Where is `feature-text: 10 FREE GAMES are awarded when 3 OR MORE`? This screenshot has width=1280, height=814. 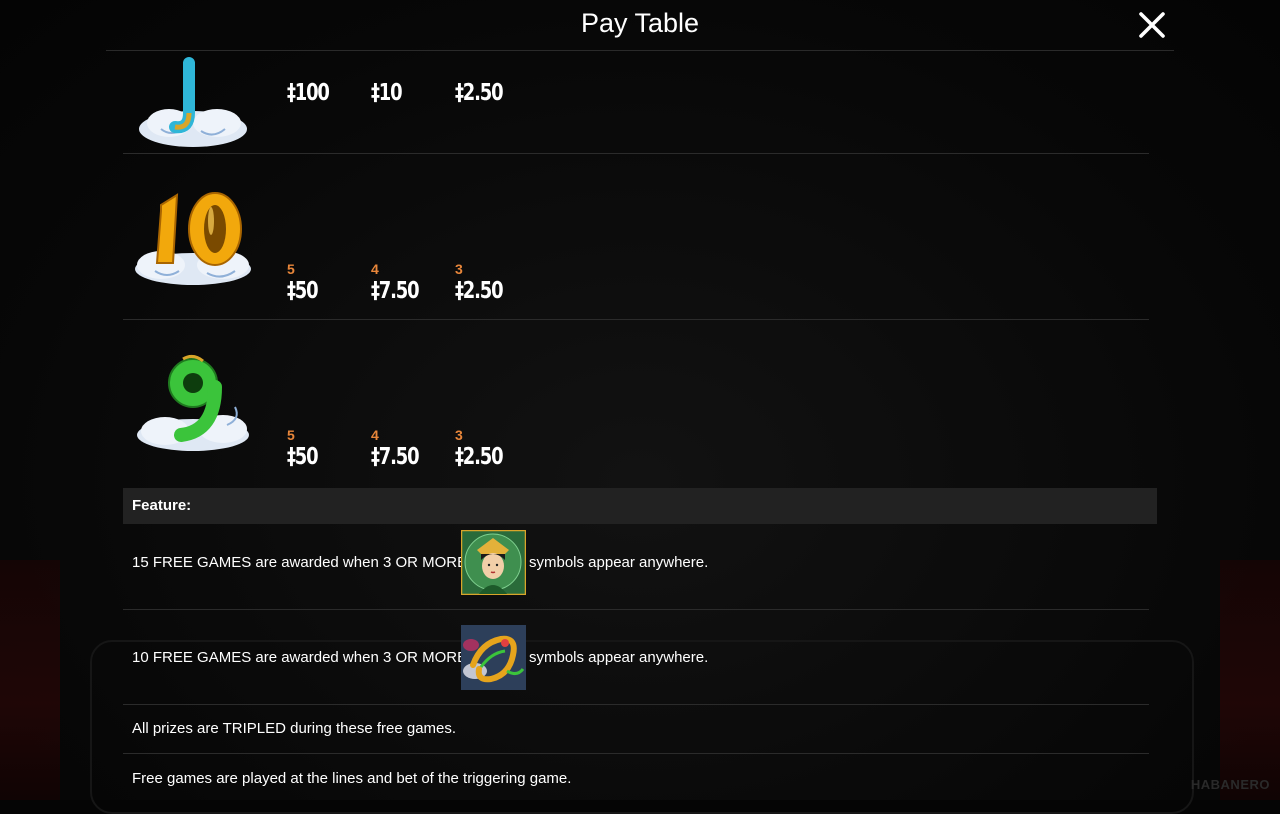
feature-text: 10 FREE GAMES are awarded when 3 OR MORE is located at coordinates (300, 657).